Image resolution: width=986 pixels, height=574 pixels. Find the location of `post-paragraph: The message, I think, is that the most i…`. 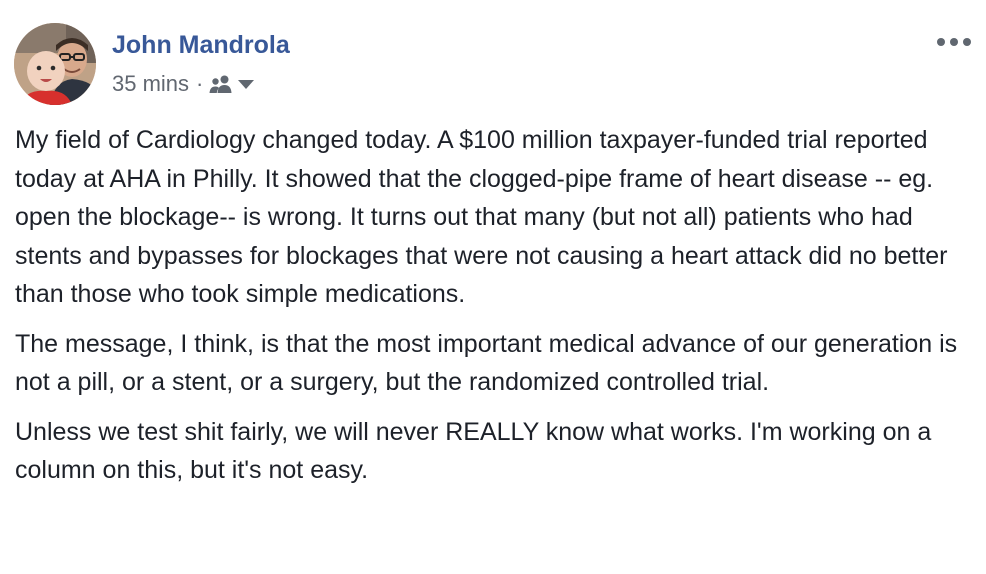

post-paragraph: The message, I think, is that the most i… is located at coordinates (486, 363).